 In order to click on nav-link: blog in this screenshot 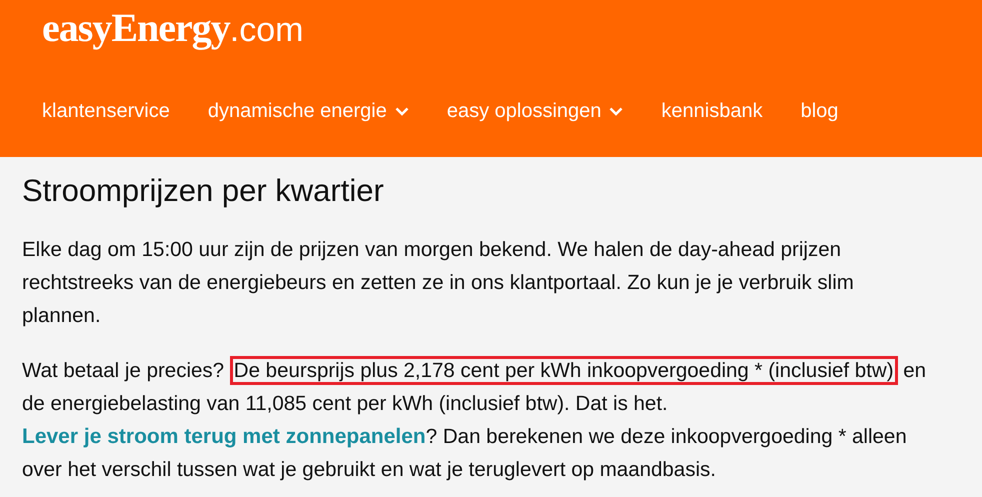, I will do `click(819, 111)`.